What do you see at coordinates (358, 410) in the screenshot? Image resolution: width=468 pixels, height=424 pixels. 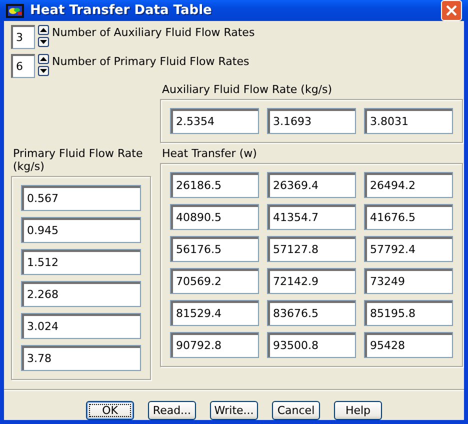 I see `dialog-button: Help` at bounding box center [358, 410].